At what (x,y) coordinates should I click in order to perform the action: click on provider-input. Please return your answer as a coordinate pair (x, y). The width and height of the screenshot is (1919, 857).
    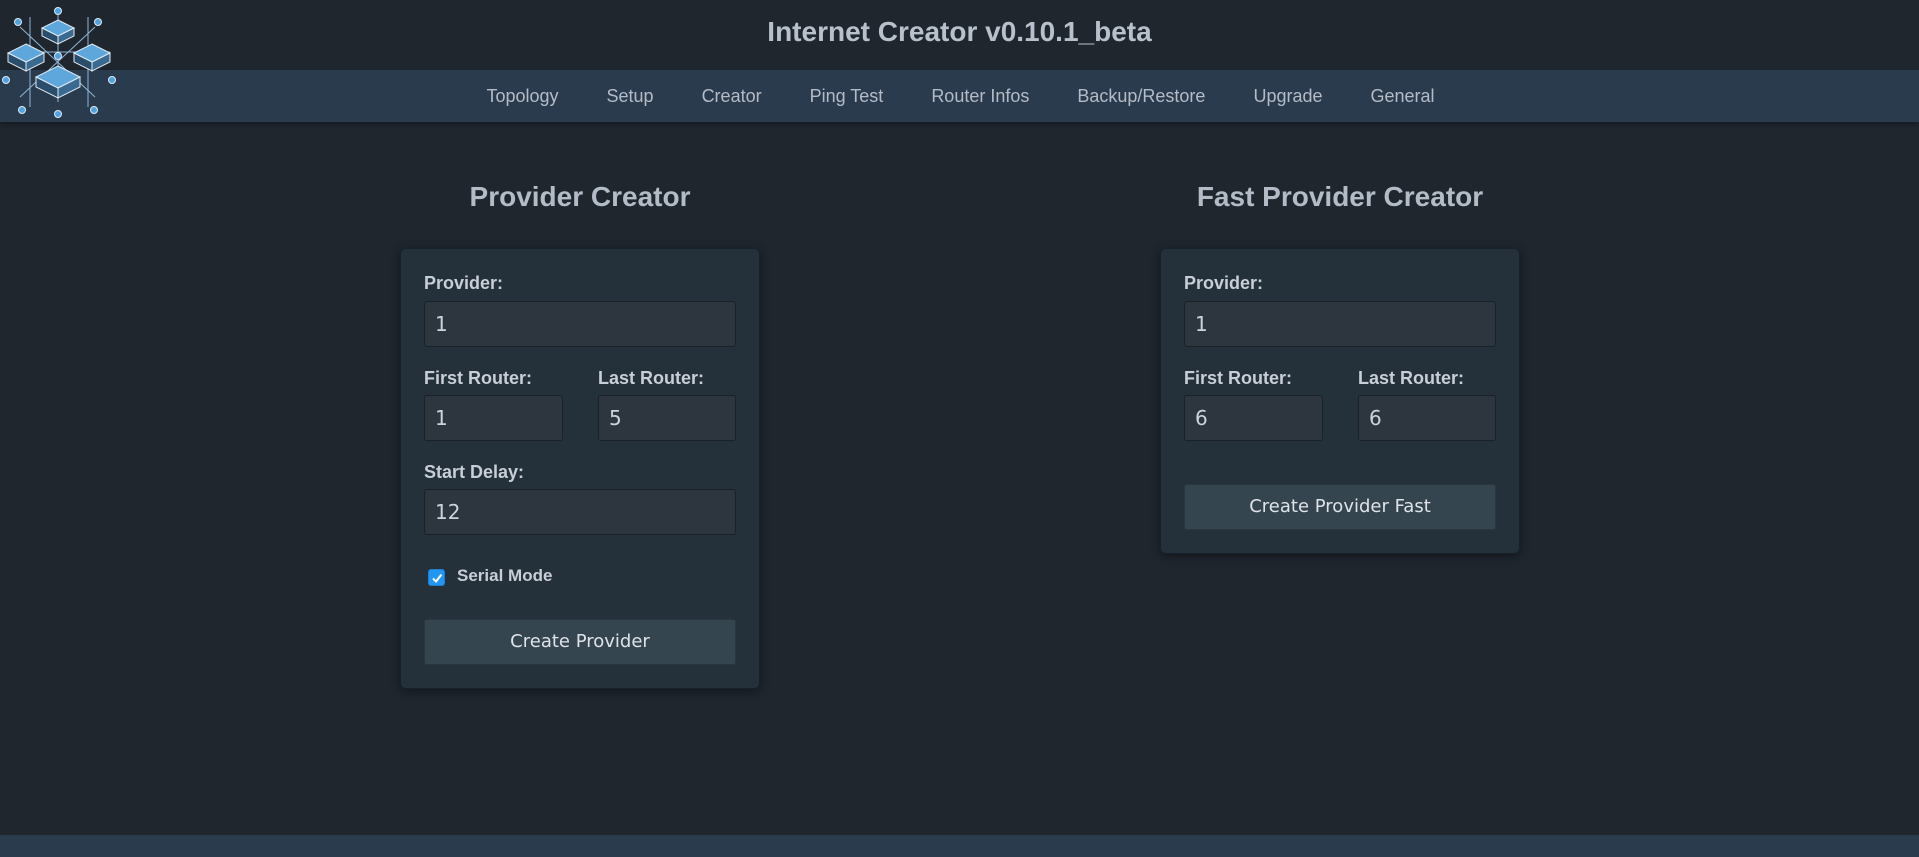
    Looking at the image, I should click on (580, 324).